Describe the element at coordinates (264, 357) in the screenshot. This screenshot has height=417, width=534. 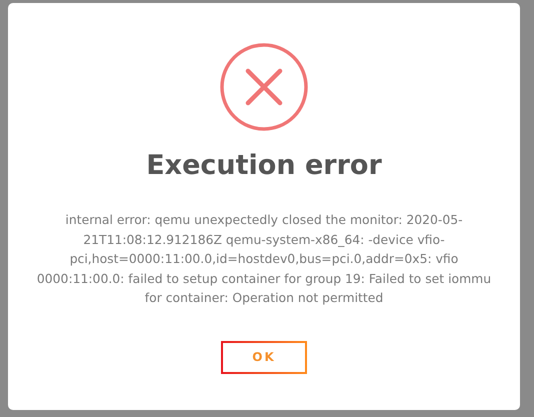
I see `ok-button: OK` at that location.